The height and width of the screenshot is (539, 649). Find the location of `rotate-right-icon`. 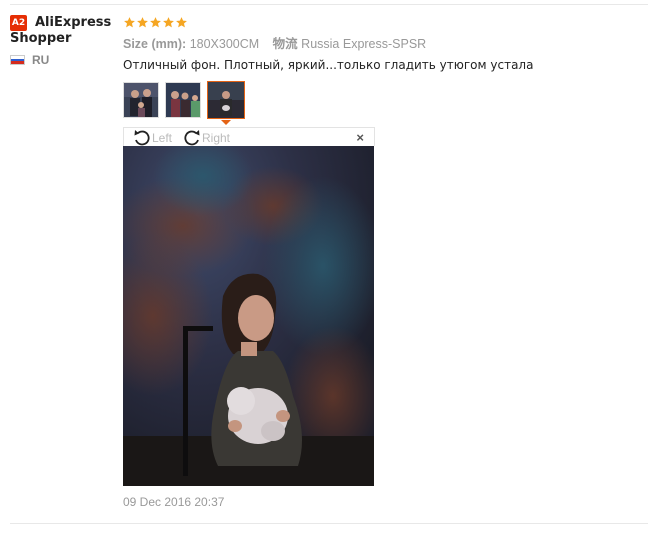

rotate-right-icon is located at coordinates (192, 138).